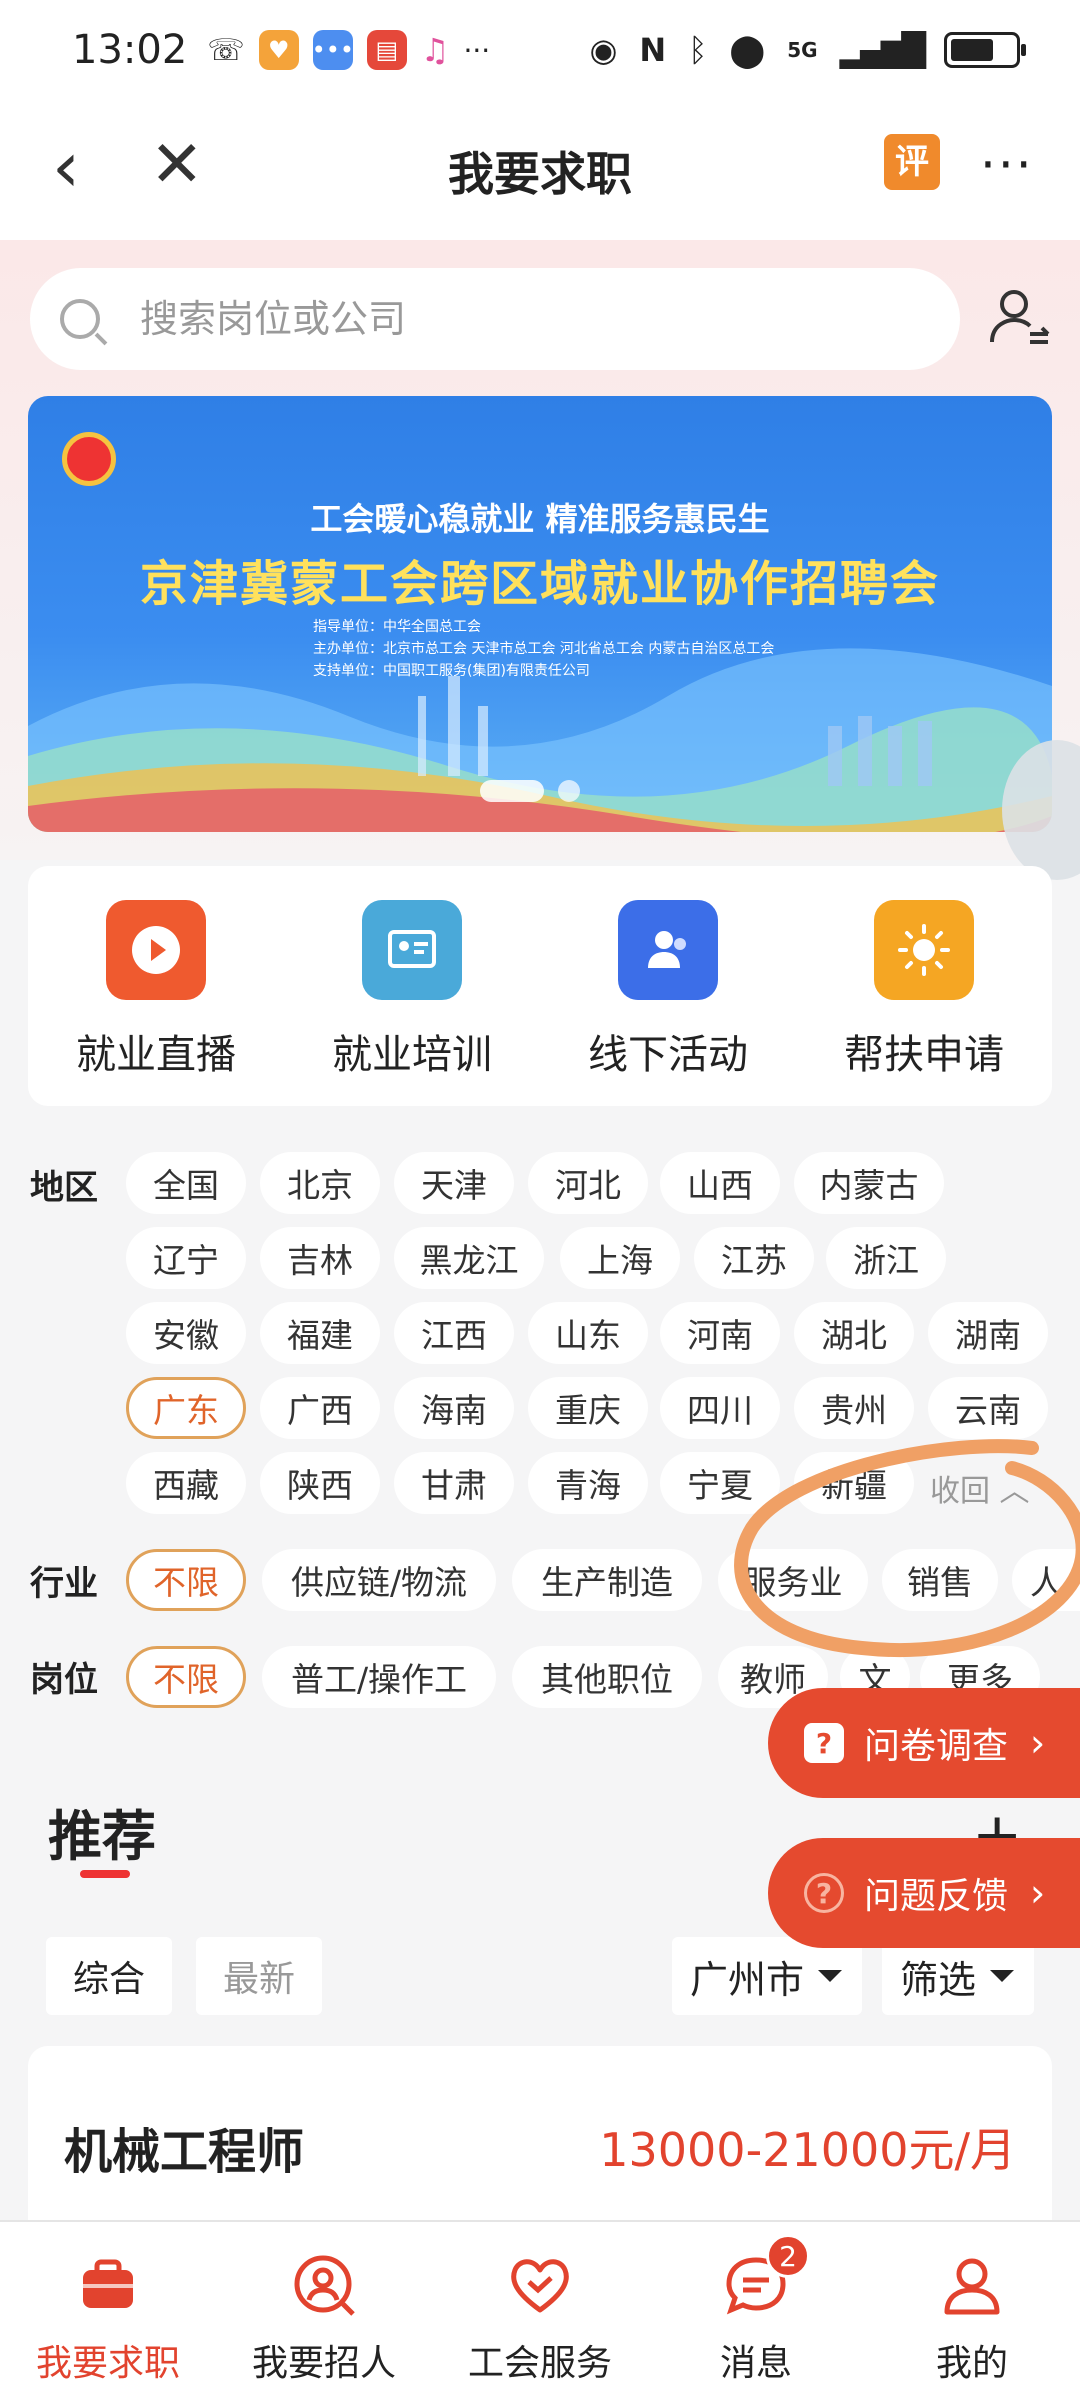 The image size is (1080, 2400). Describe the element at coordinates (720, 1183) in the screenshot. I see `region-chip: 山西` at that location.